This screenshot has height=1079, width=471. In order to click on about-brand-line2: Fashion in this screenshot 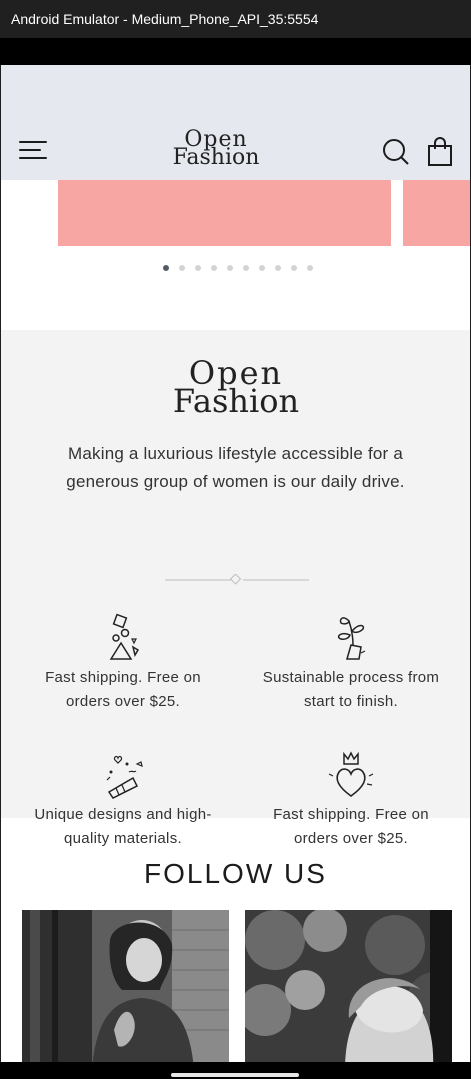, I will do `click(236, 401)`.